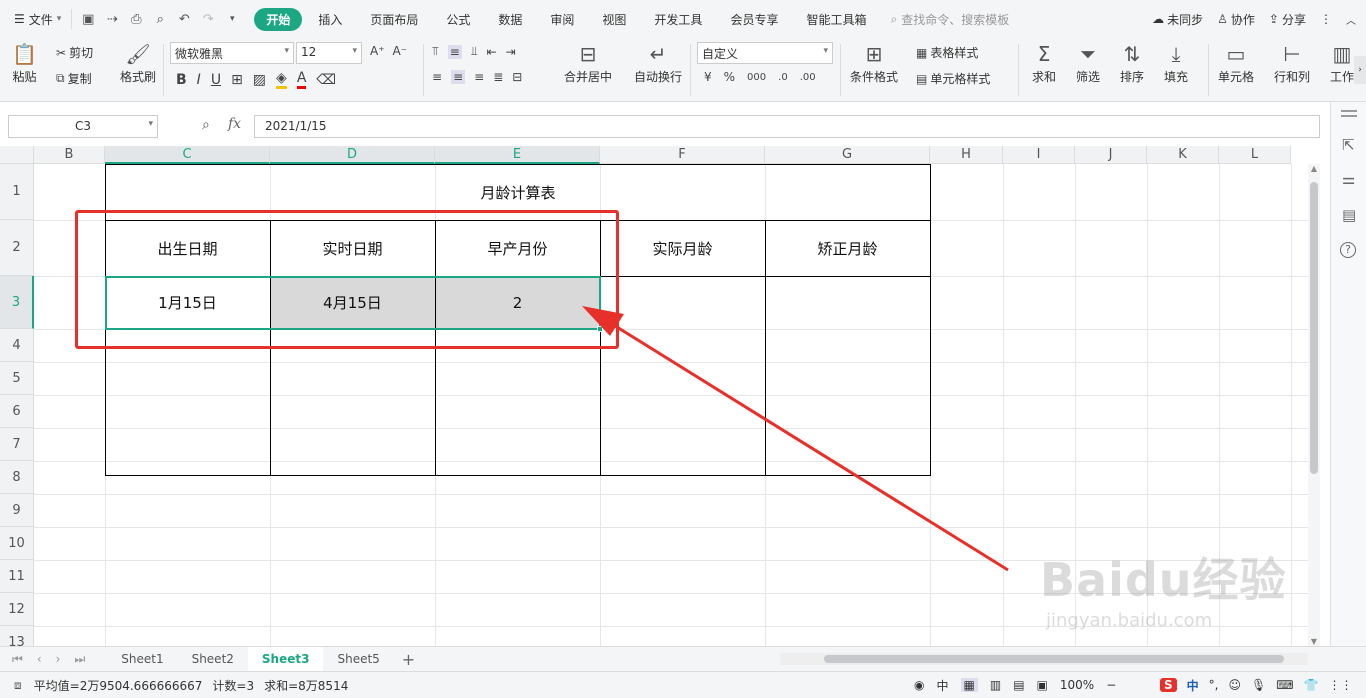  Describe the element at coordinates (329, 53) in the screenshot. I see `font-size-select: 12` at that location.